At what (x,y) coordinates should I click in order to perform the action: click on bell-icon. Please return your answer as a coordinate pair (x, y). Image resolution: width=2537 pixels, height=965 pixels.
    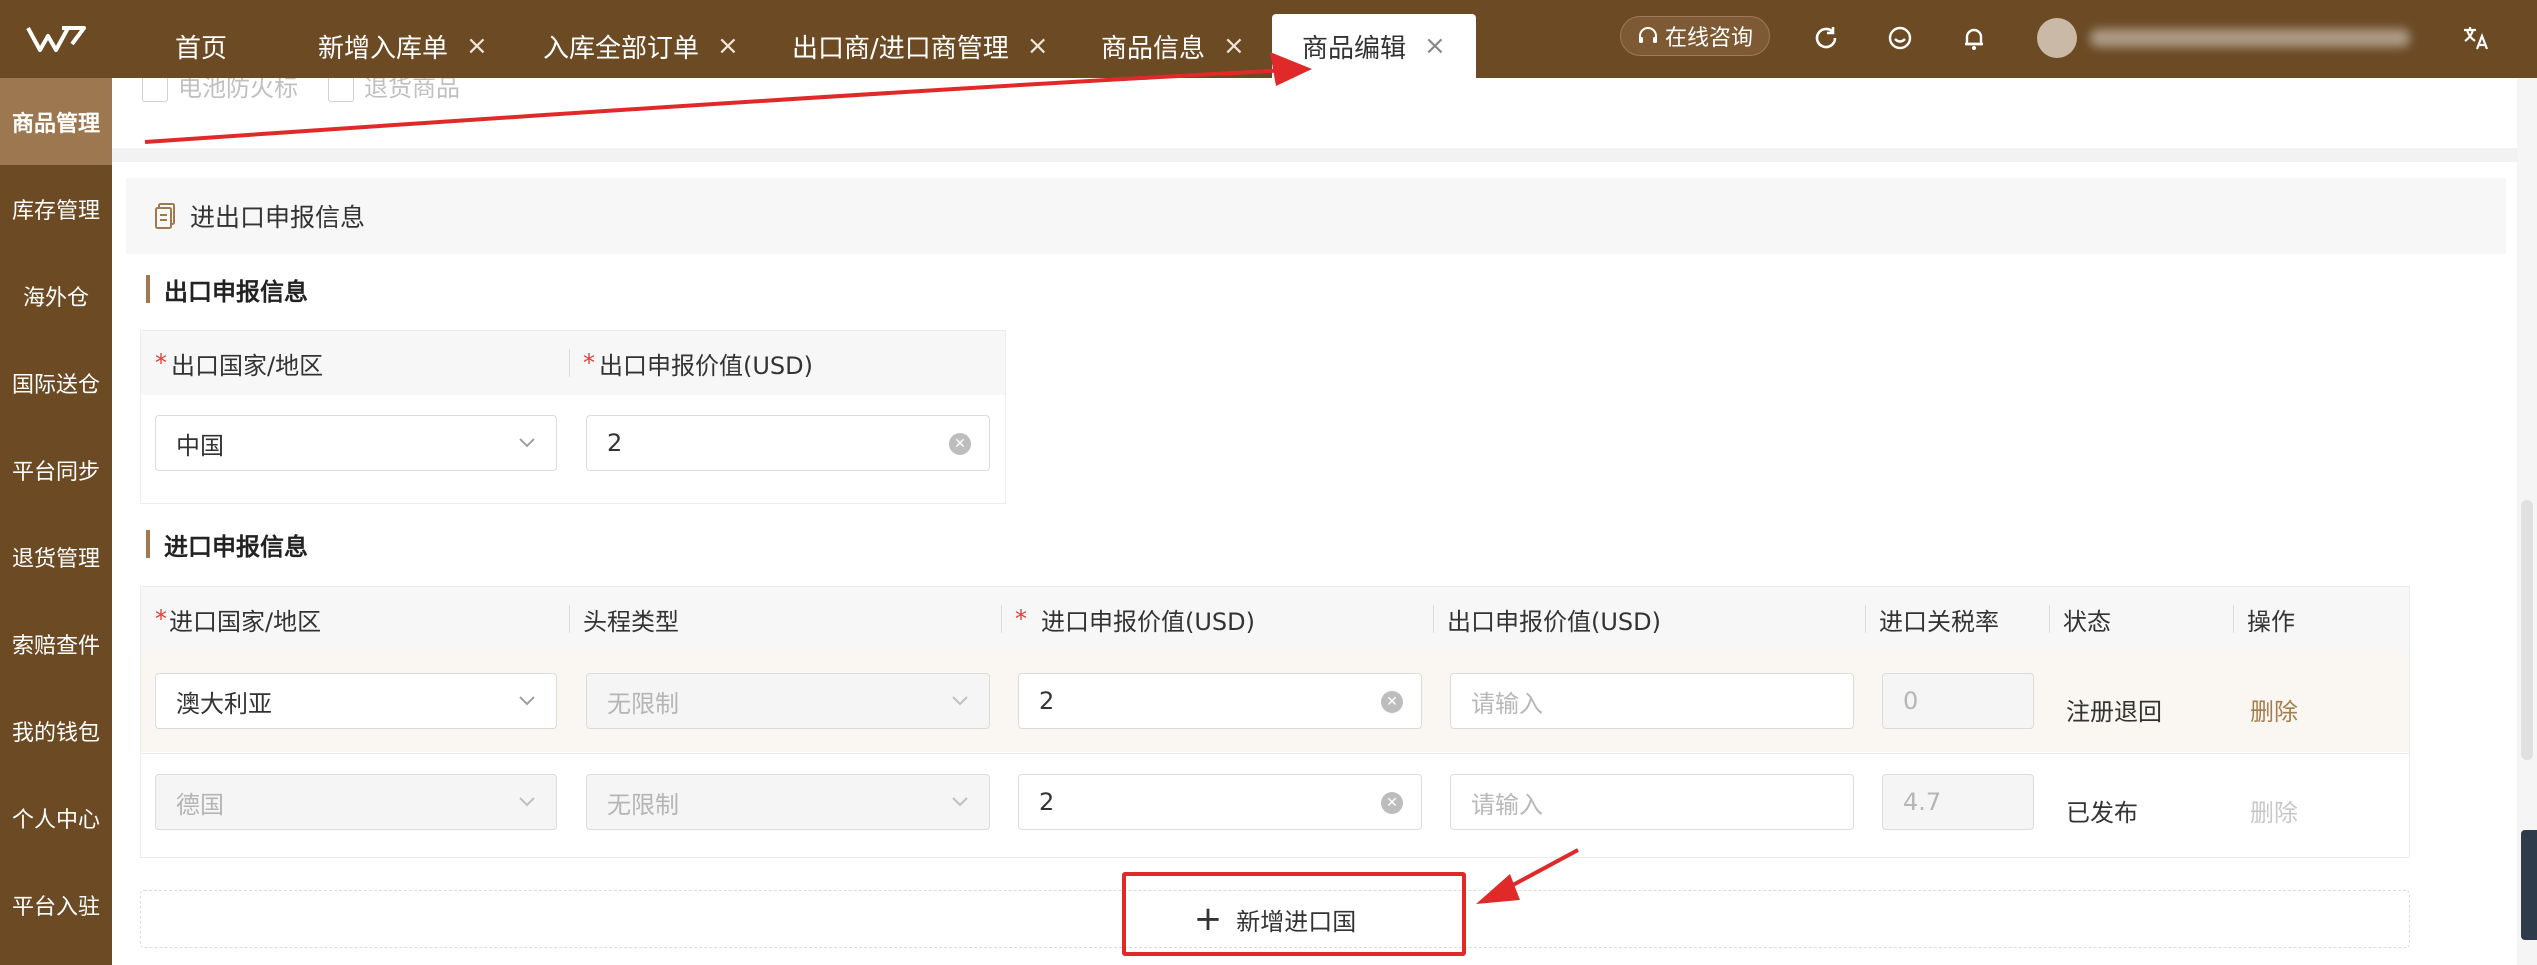
    Looking at the image, I should click on (1974, 38).